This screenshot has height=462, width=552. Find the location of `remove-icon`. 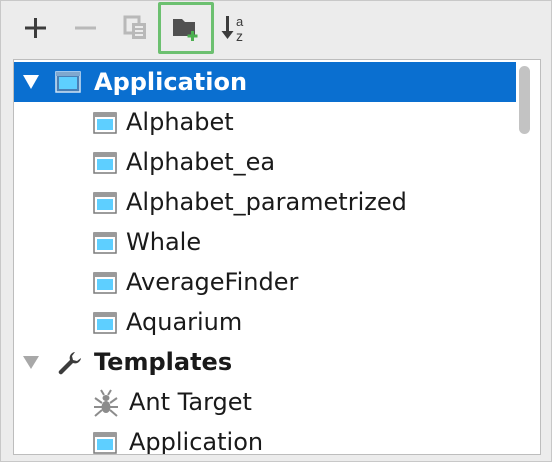

remove-icon is located at coordinates (85, 28).